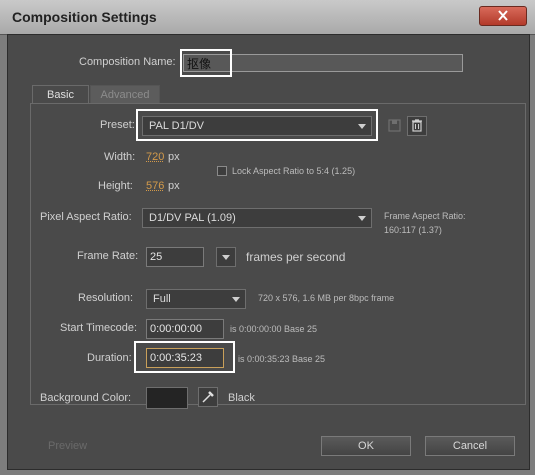 The image size is (535, 475). What do you see at coordinates (156, 257) in the screenshot?
I see `frame-rate-value: 25` at bounding box center [156, 257].